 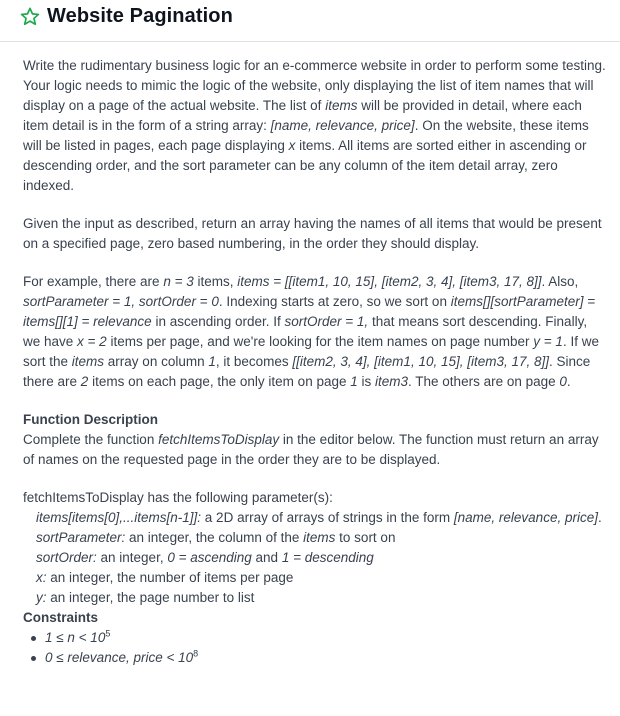 I want to click on constraint-item: 1 ≤ n < 105, so click(x=315, y=638).